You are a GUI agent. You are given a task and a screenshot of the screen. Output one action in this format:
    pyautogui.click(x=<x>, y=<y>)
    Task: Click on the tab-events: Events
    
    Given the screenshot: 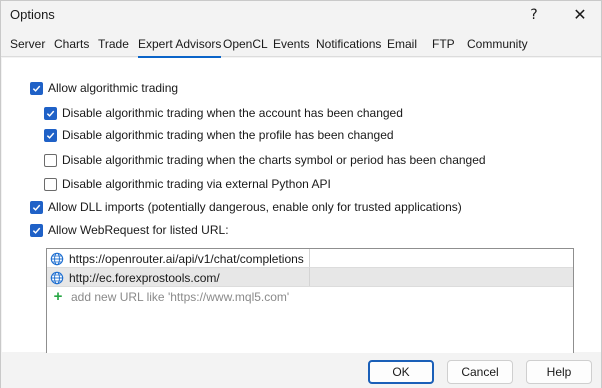 What is the action you would take?
    pyautogui.click(x=291, y=46)
    